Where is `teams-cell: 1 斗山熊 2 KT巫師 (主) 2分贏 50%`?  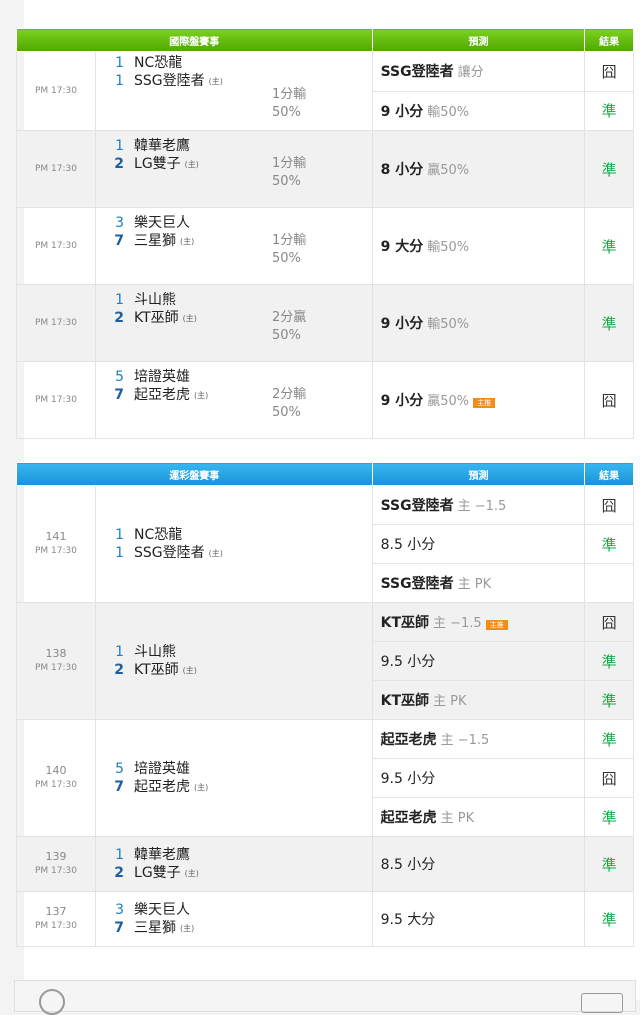 teams-cell: 1 斗山熊 2 KT巫師 (主) 2分贏 50% is located at coordinates (234, 323).